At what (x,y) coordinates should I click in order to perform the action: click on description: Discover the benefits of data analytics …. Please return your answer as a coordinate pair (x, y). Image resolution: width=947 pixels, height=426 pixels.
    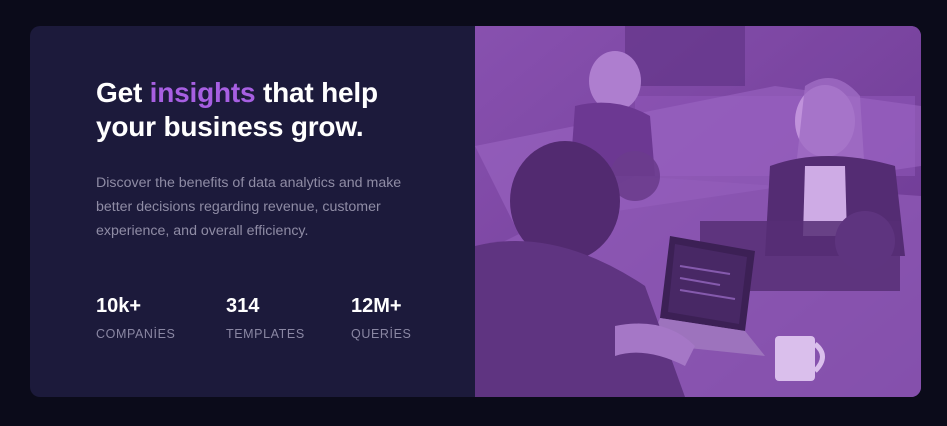
    Looking at the image, I should click on (249, 207).